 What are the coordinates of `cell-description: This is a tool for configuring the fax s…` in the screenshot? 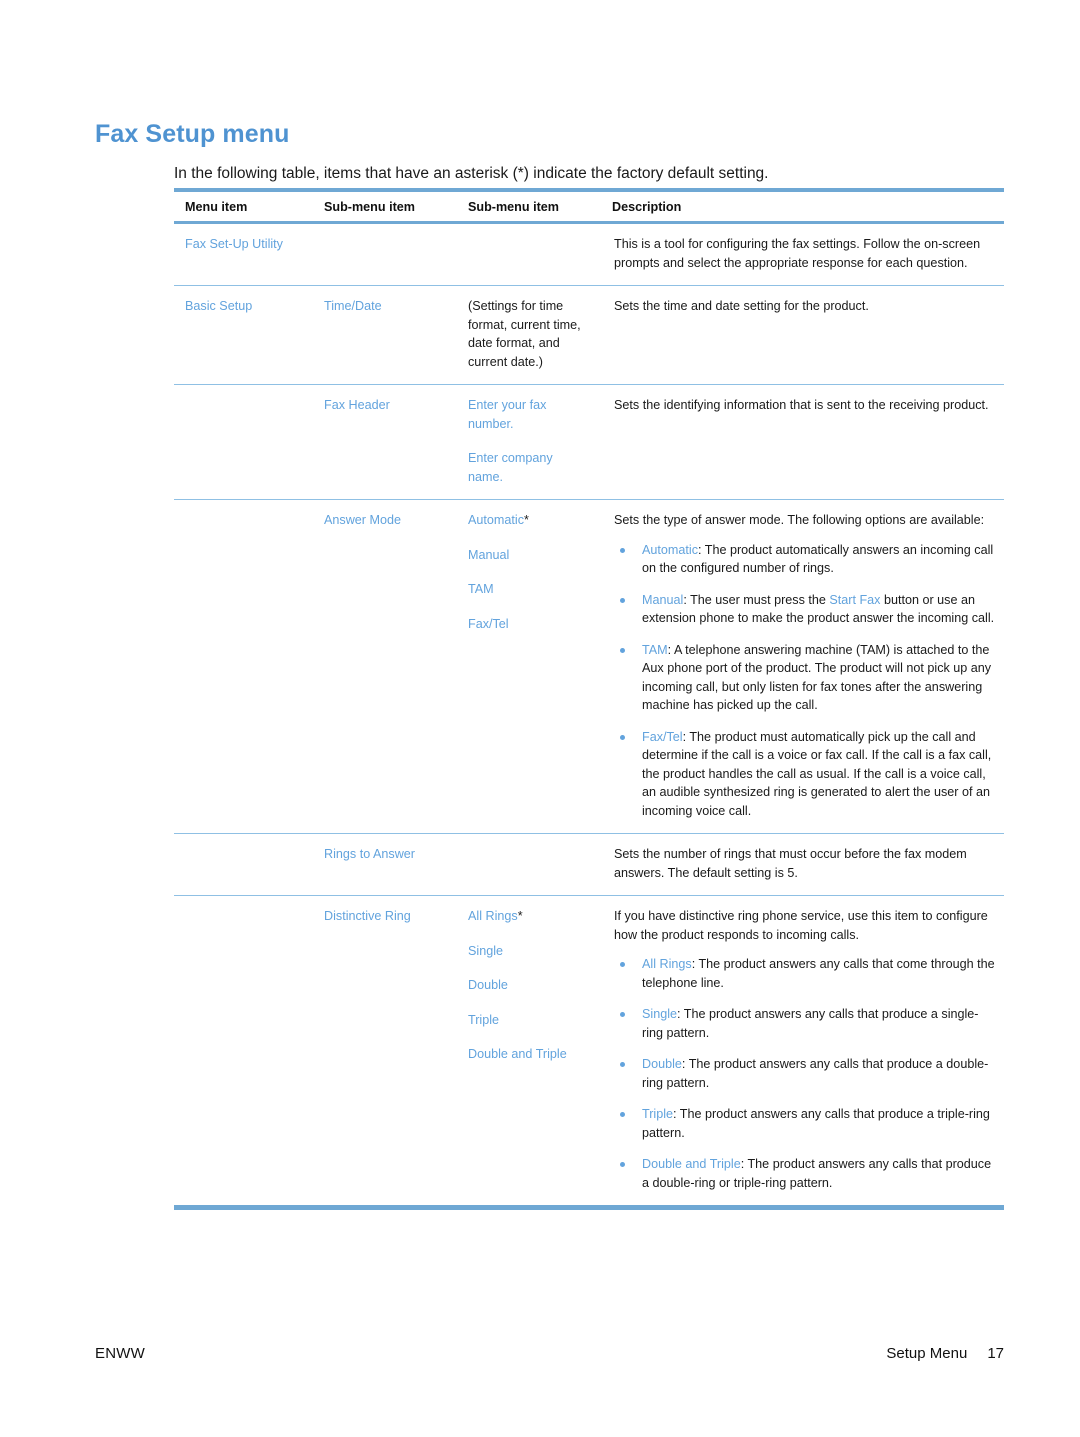 It's located at (802, 254).